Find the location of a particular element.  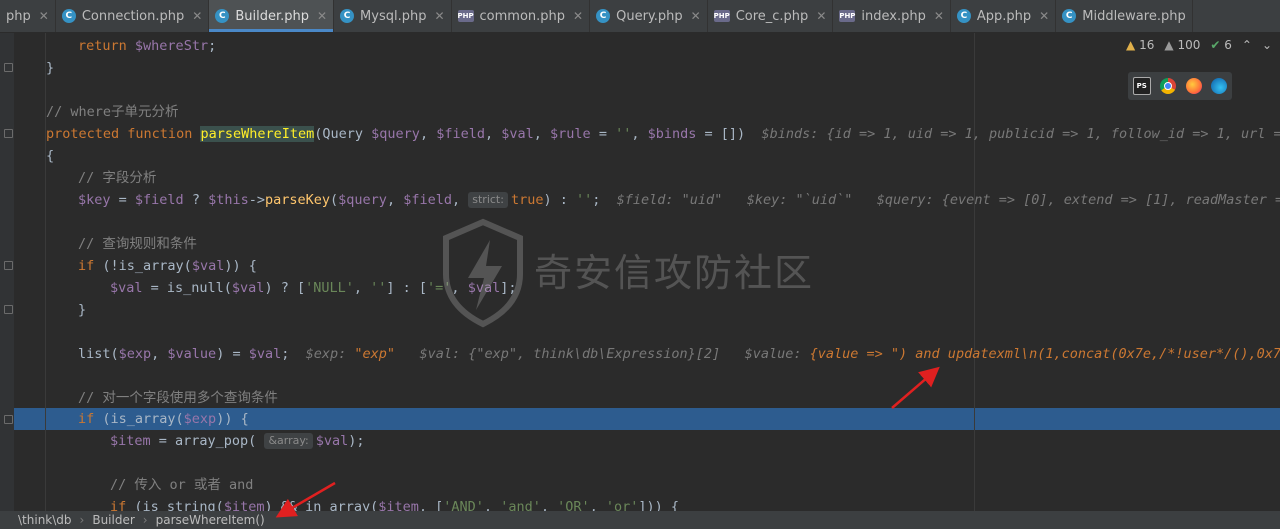

phpstorm-icon: PS is located at coordinates (1141, 86).